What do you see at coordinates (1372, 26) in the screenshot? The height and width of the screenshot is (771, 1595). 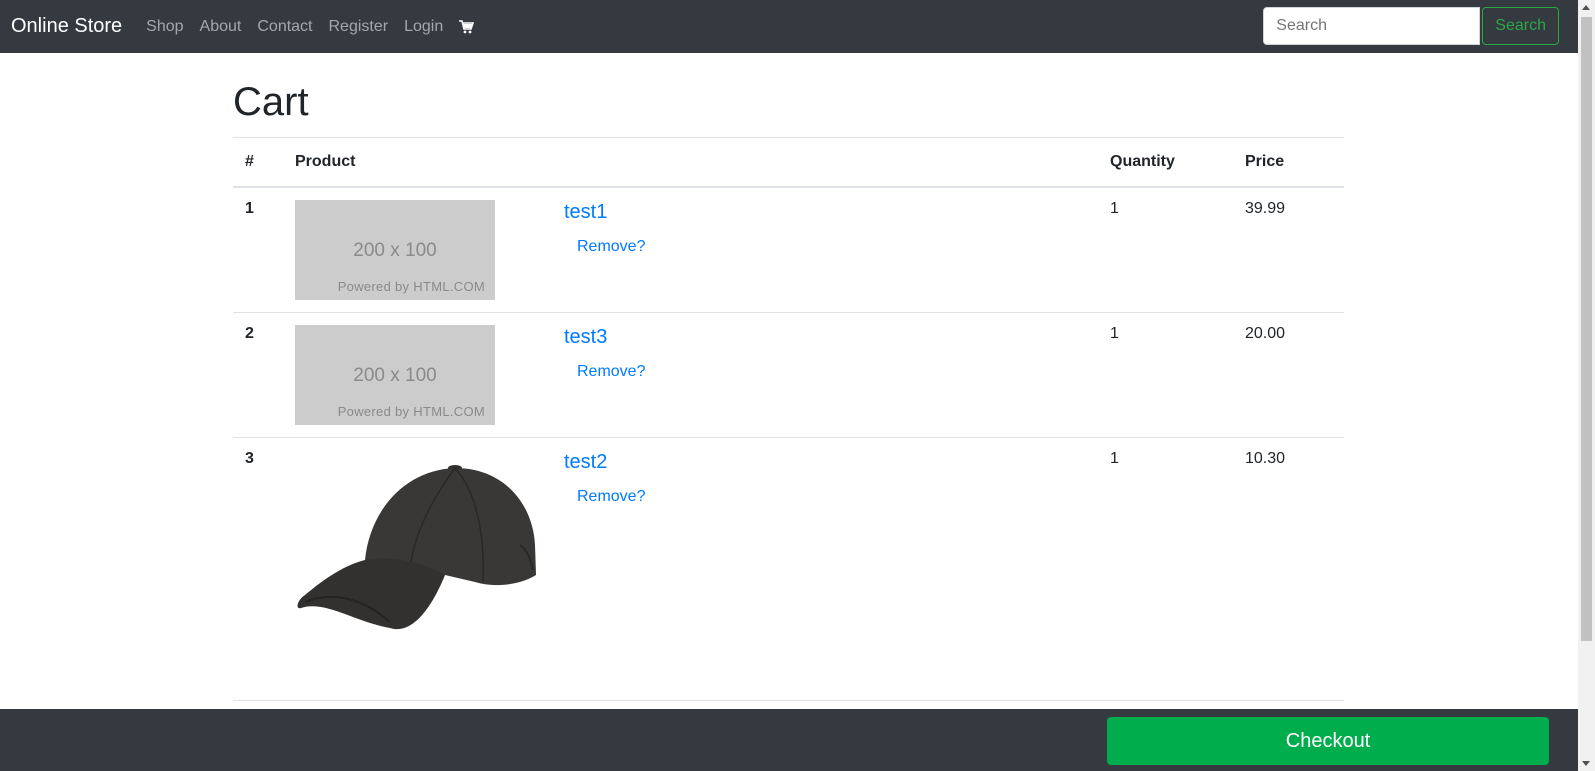 I see `search-input` at bounding box center [1372, 26].